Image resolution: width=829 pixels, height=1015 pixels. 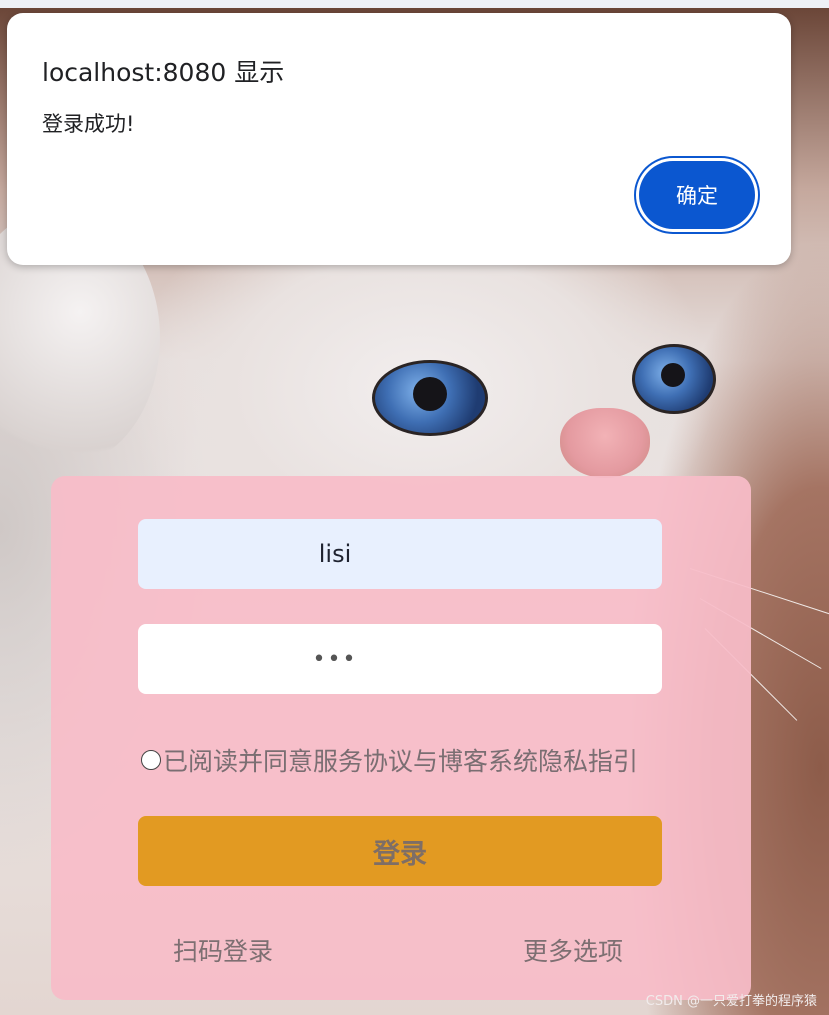 What do you see at coordinates (223, 950) in the screenshot?
I see `qr-login-link: 扫码登录` at bounding box center [223, 950].